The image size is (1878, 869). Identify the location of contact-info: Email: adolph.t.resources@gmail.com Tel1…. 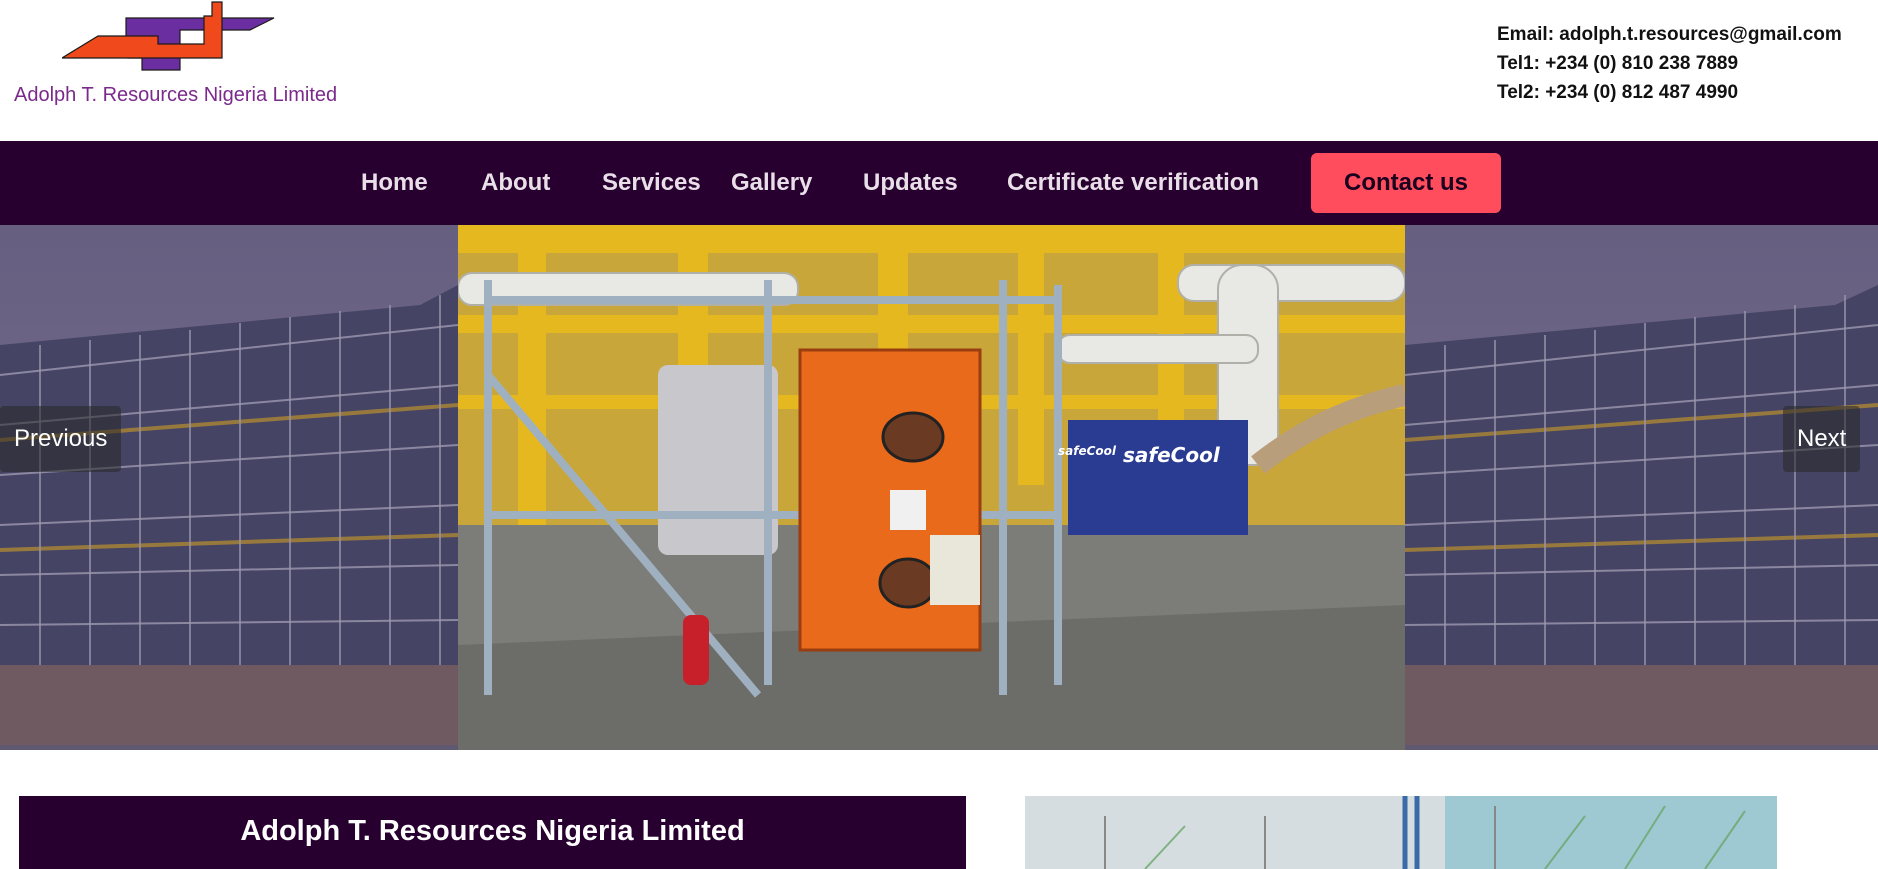
(1669, 63).